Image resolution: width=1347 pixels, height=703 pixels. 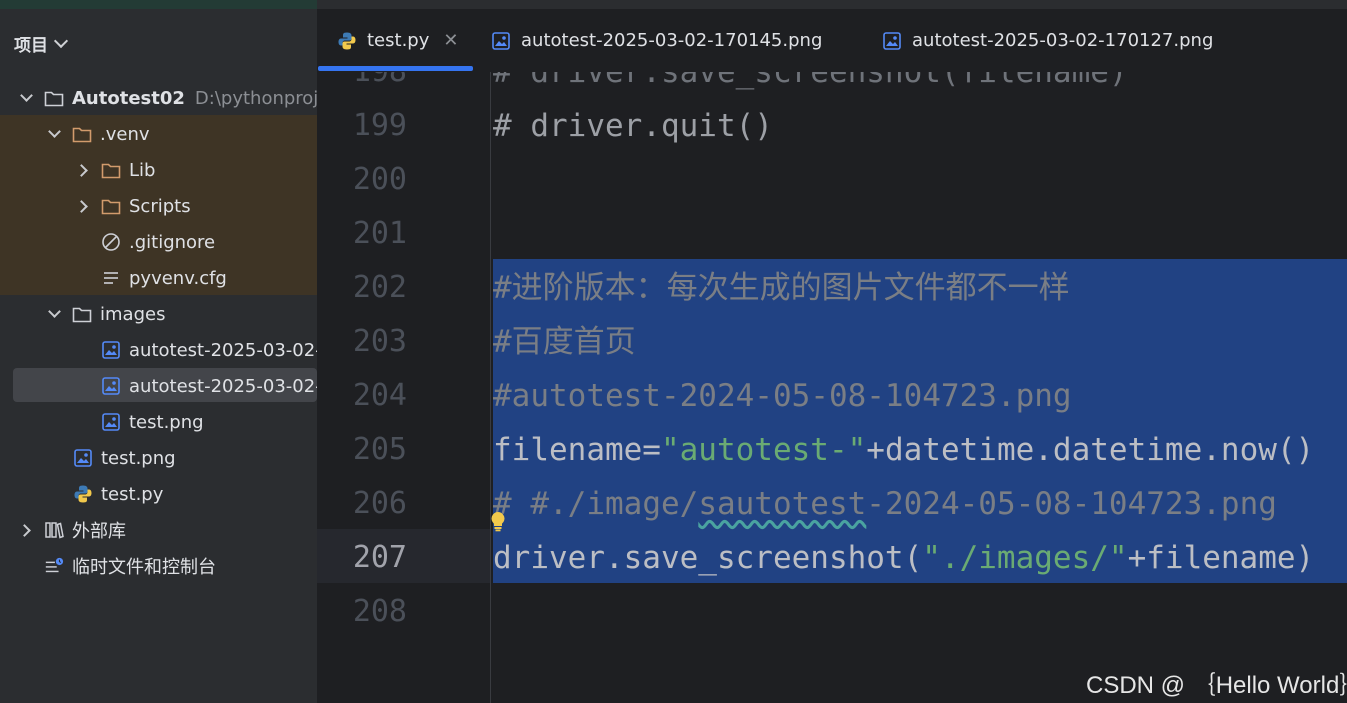 What do you see at coordinates (379, 341) in the screenshot?
I see `line-number: 203` at bounding box center [379, 341].